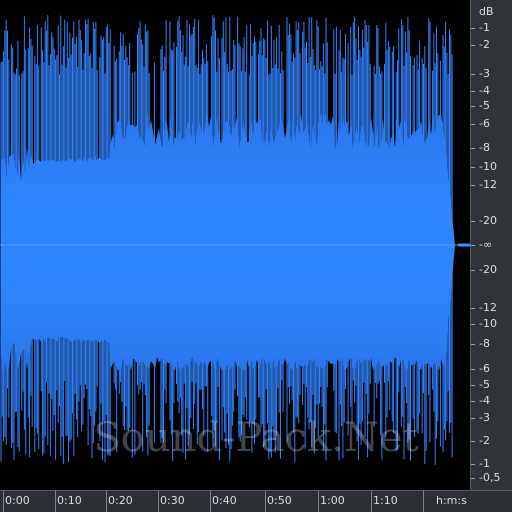 The height and width of the screenshot is (512, 512). What do you see at coordinates (385, 500) in the screenshot?
I see `time-label: 1:10` at bounding box center [385, 500].